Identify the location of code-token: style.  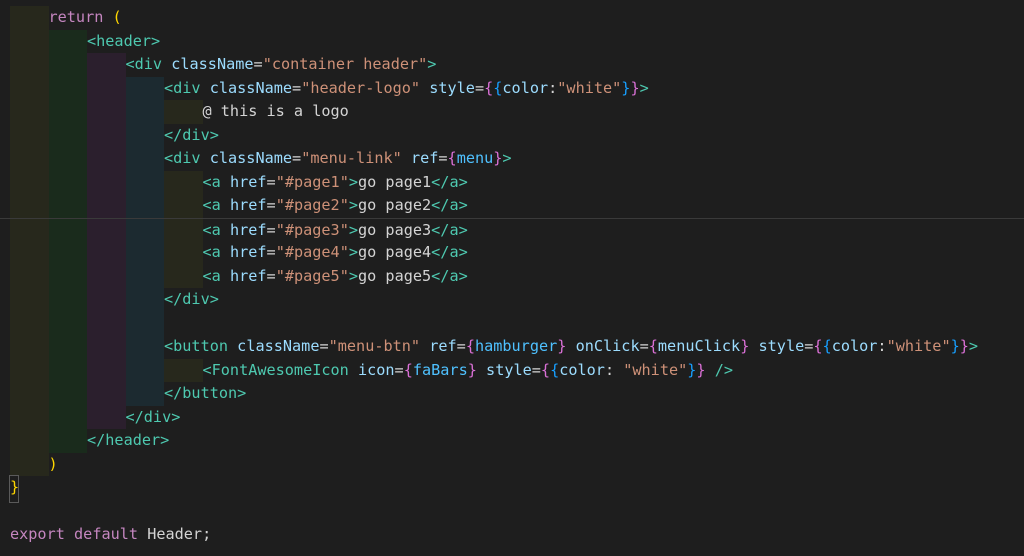
(452, 87).